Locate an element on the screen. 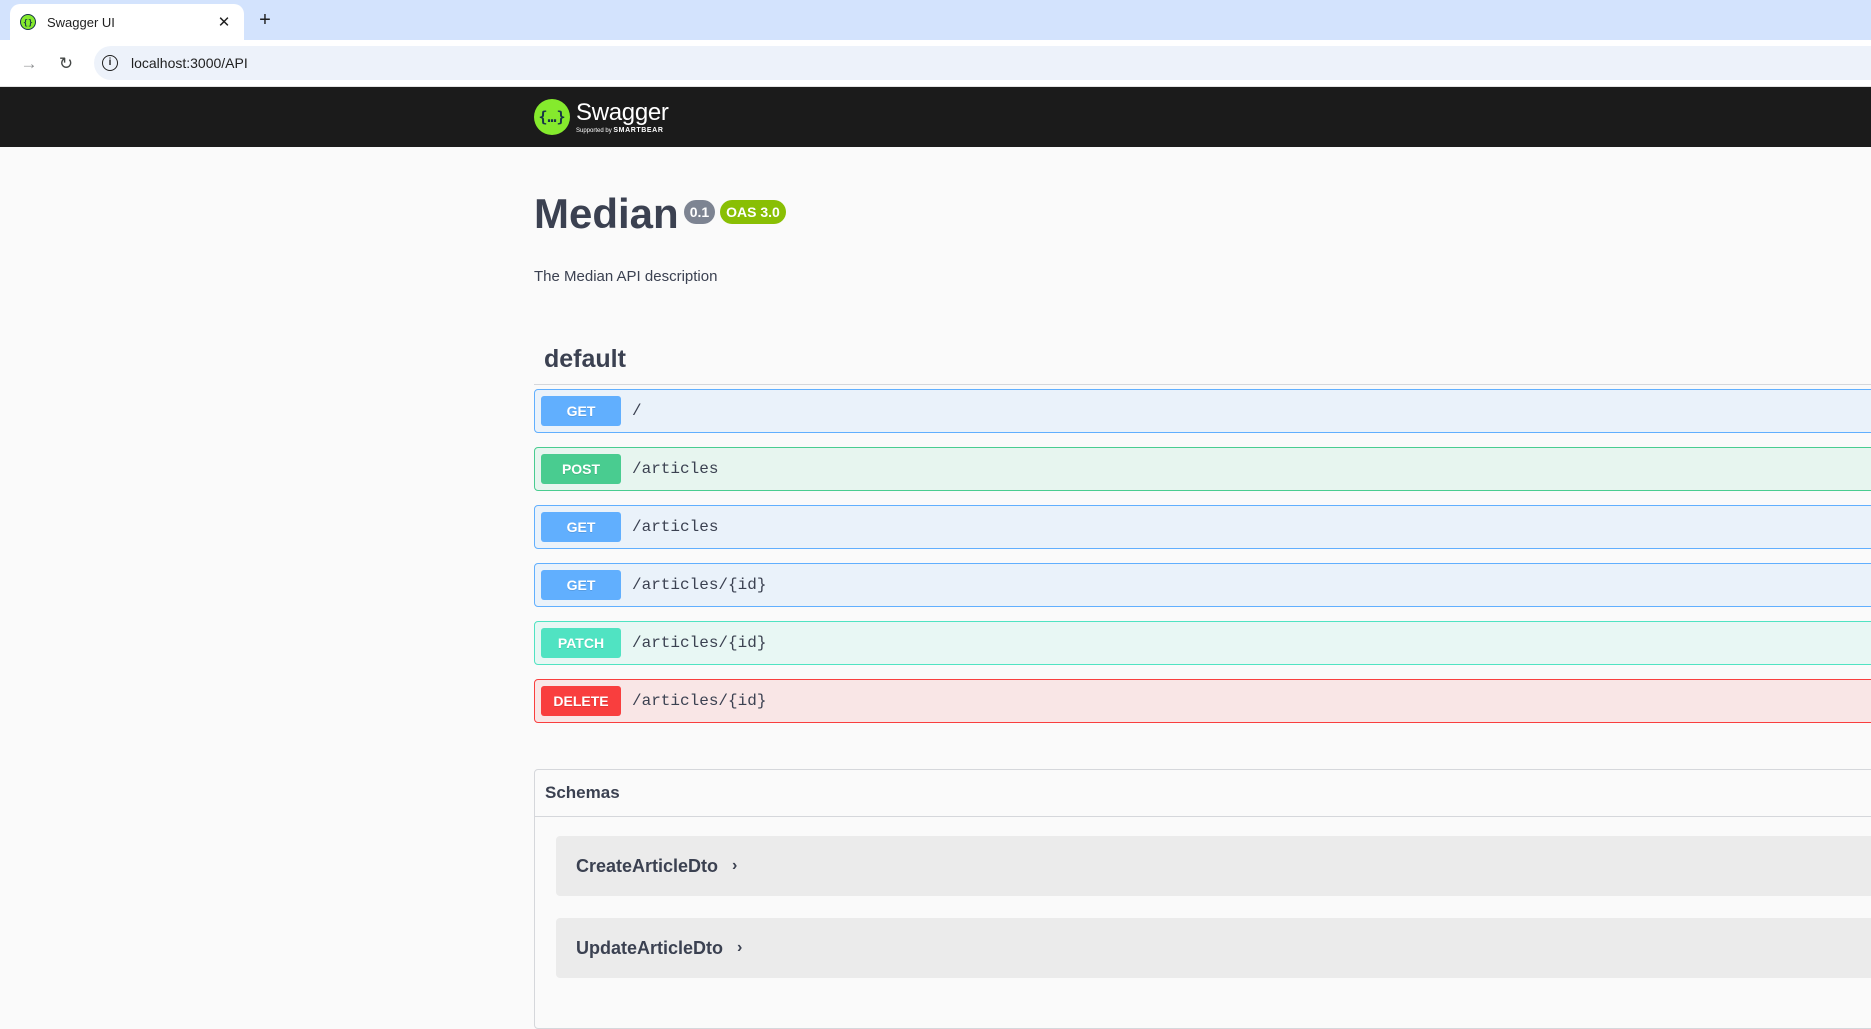 The image size is (1871, 1029). swagger-topbar: {…} Swagger Supported by SMARTBEAR is located at coordinates (935, 117).